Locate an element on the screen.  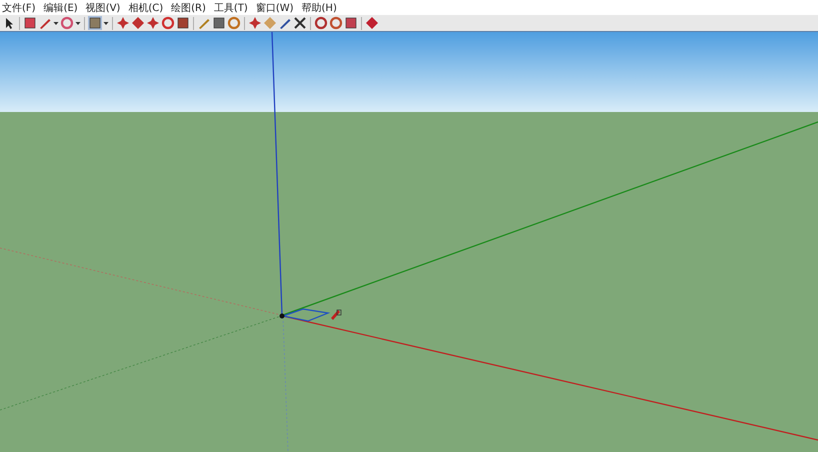
origin-point is located at coordinates (282, 316).